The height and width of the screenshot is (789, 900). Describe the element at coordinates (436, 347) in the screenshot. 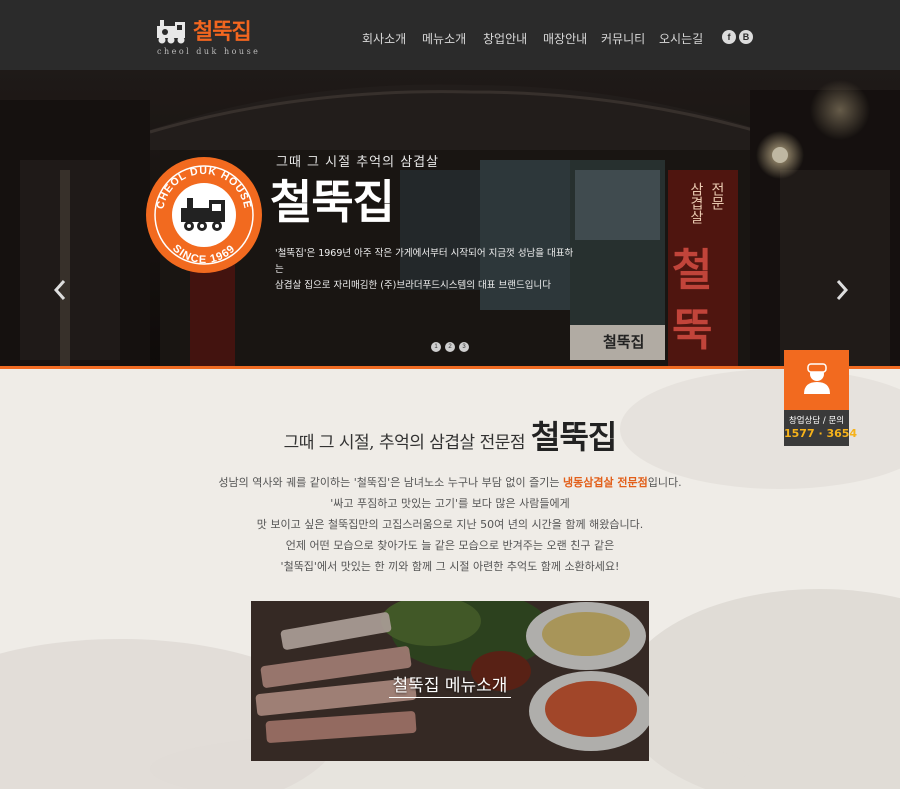

I see `slide-dot-1: 1` at that location.